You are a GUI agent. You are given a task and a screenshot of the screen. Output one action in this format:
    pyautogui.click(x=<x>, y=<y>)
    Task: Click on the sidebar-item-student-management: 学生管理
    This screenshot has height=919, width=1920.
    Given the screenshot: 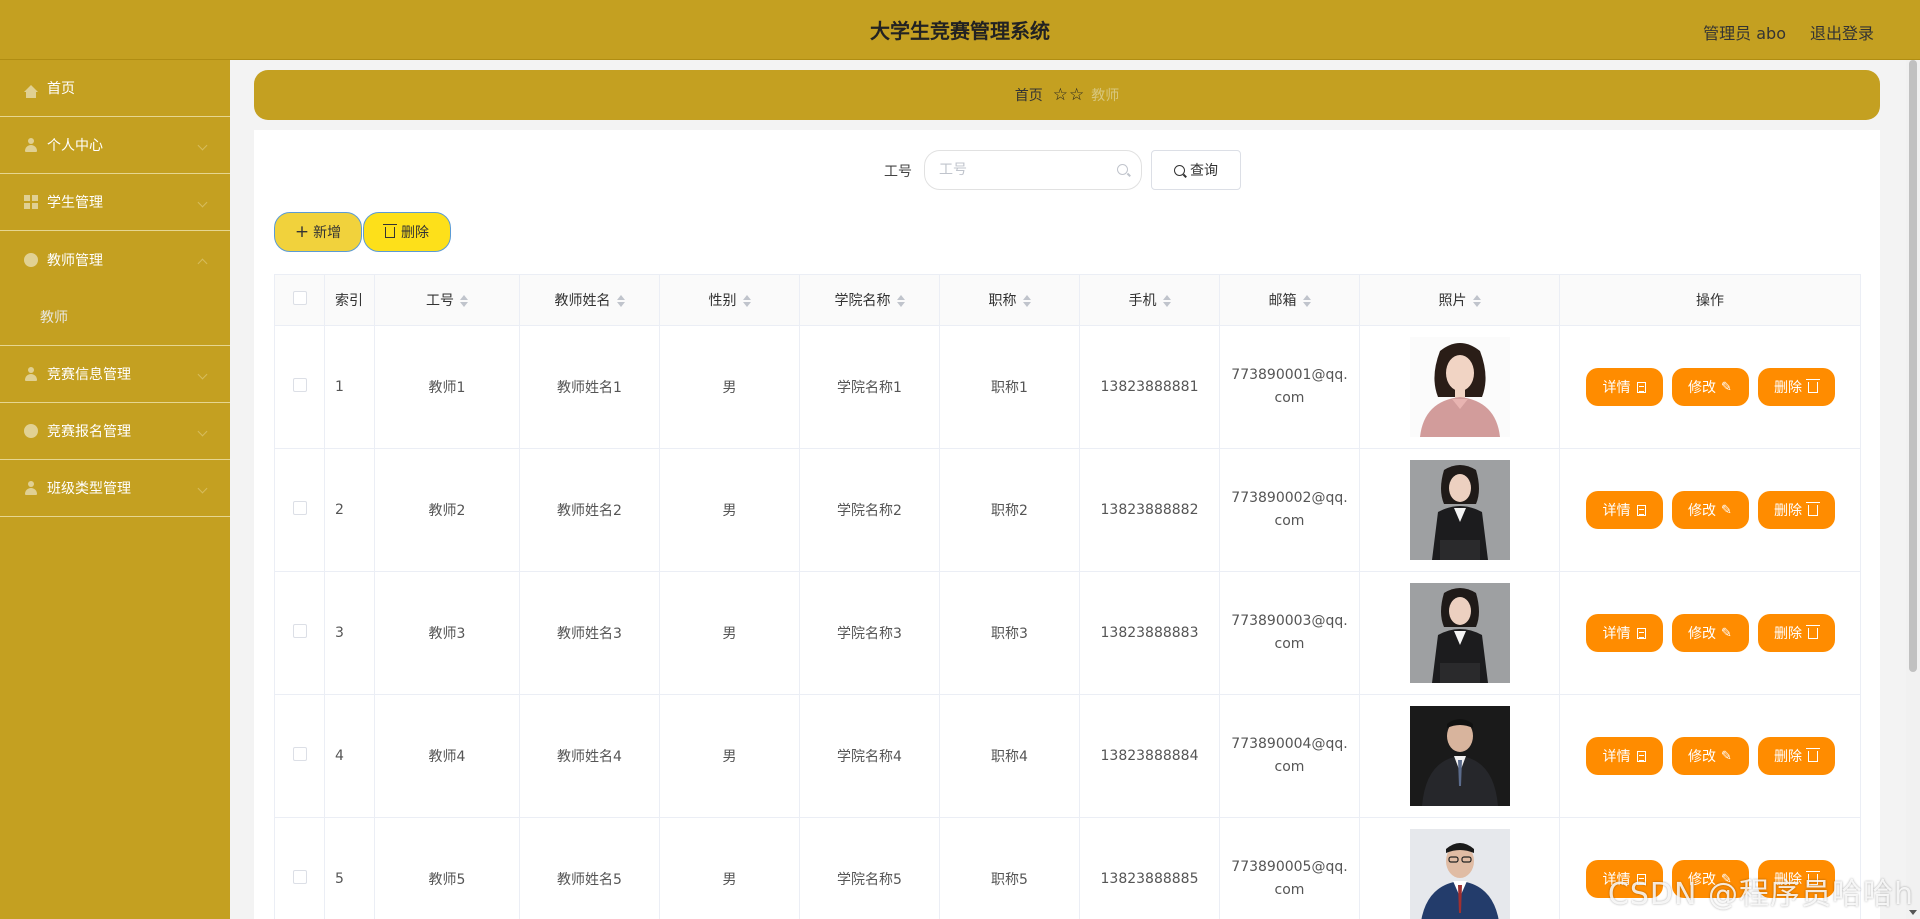 What is the action you would take?
    pyautogui.click(x=115, y=202)
    